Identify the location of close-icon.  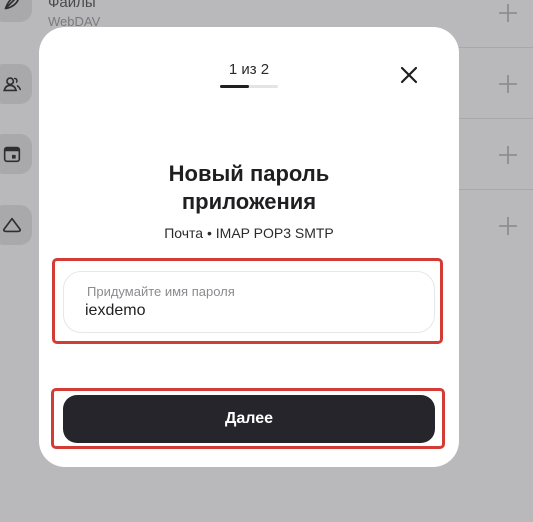
(409, 75).